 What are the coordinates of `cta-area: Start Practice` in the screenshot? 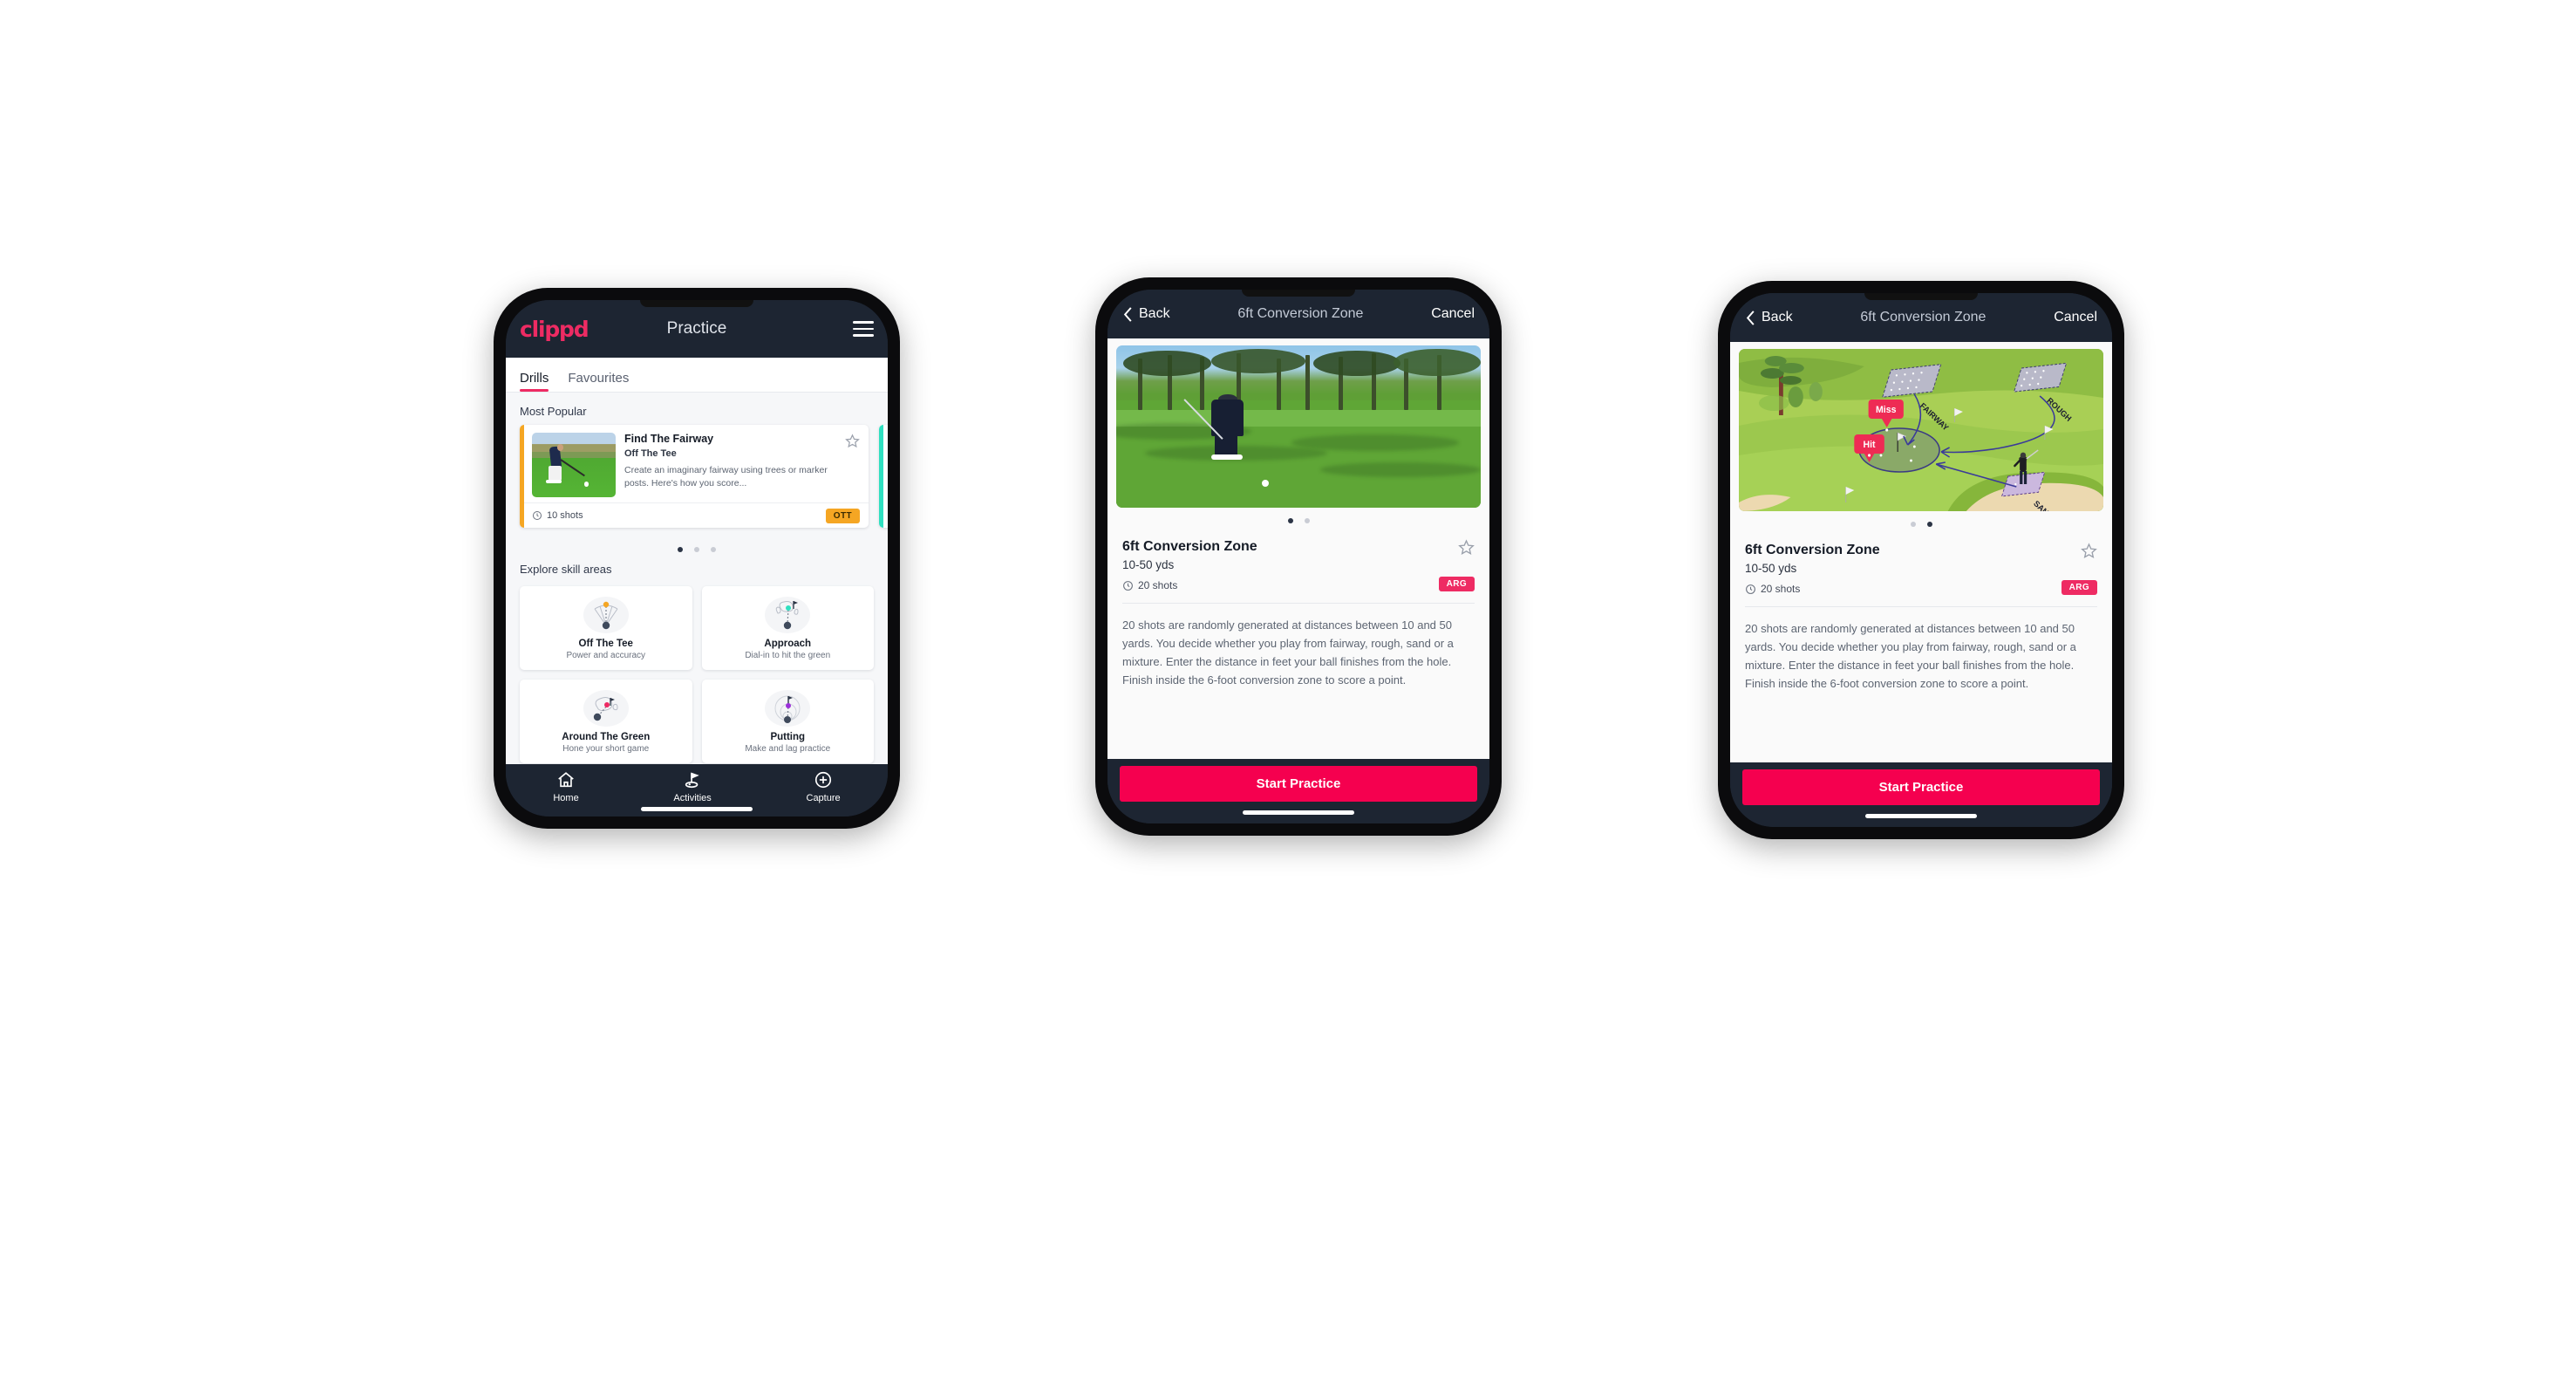 It's located at (1298, 791).